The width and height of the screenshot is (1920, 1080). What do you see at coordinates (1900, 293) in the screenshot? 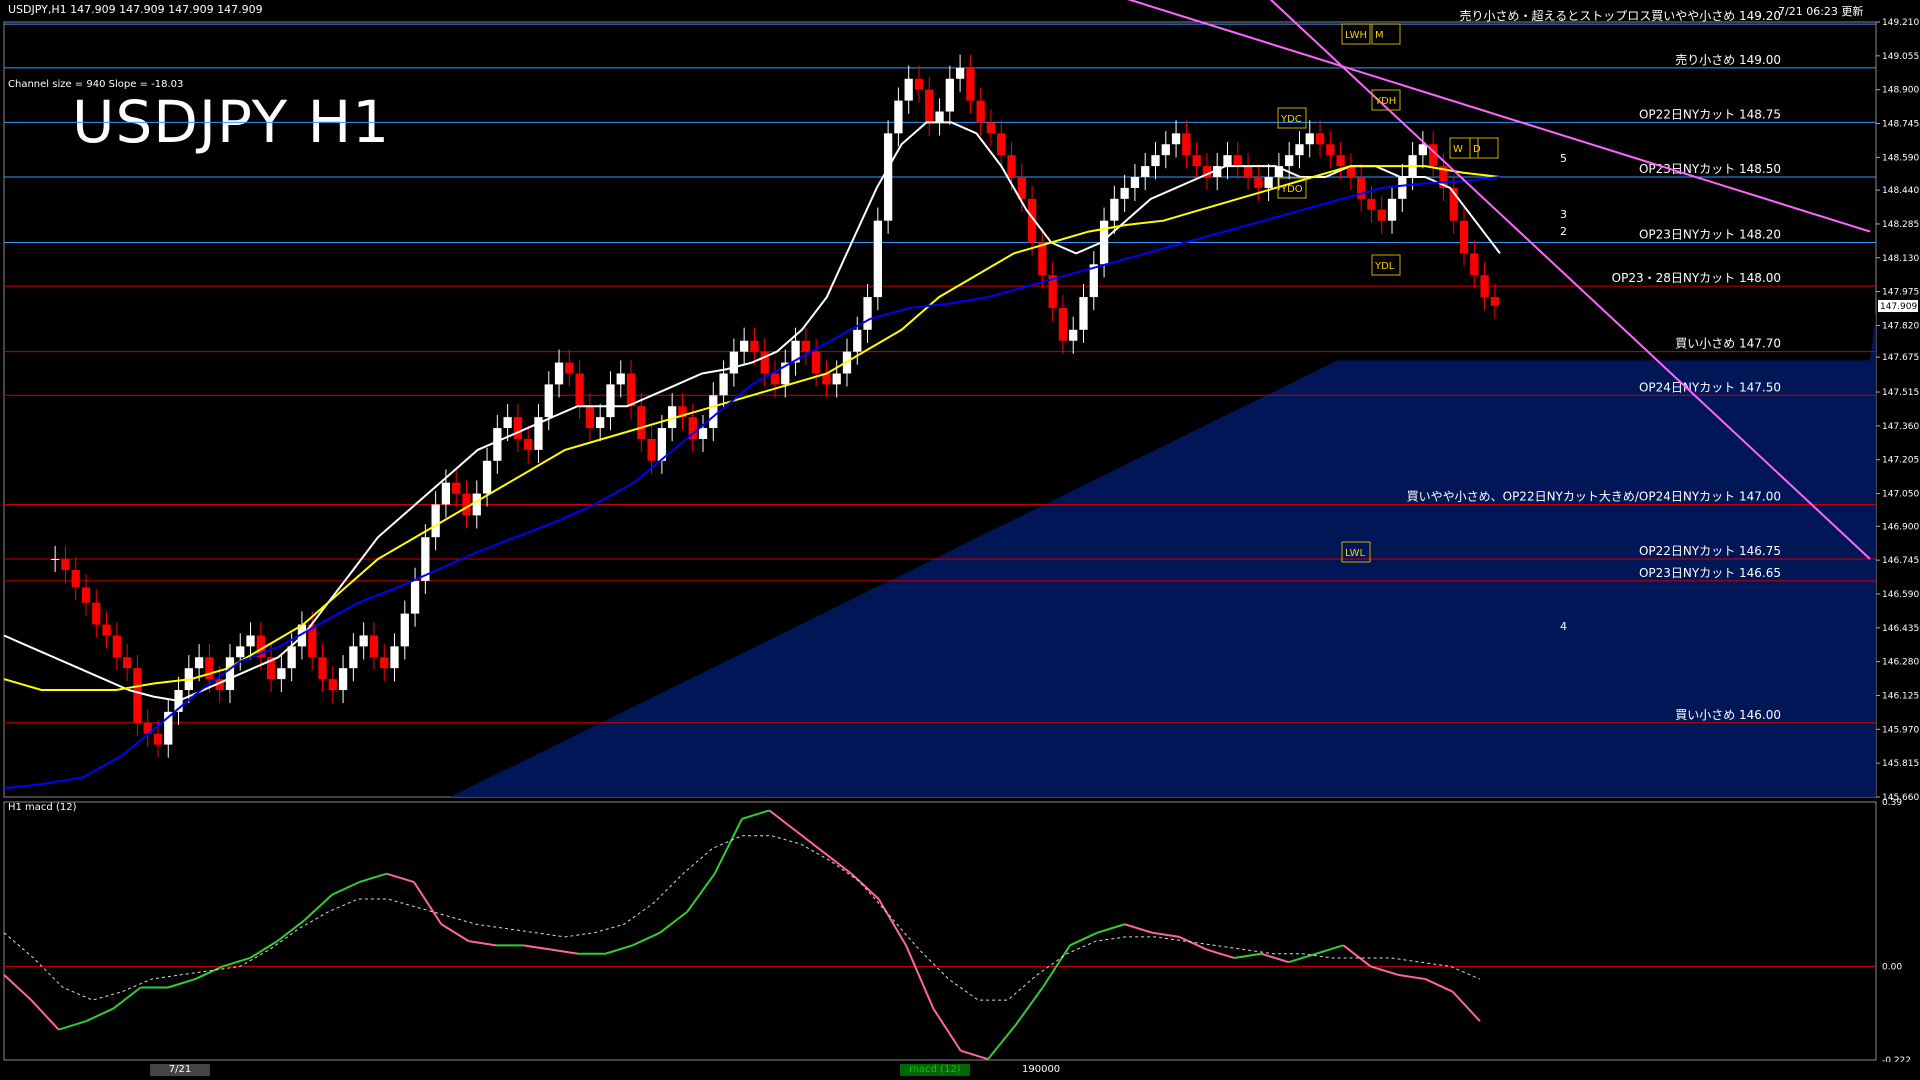
I see `y-tick-label: 147.975` at bounding box center [1900, 293].